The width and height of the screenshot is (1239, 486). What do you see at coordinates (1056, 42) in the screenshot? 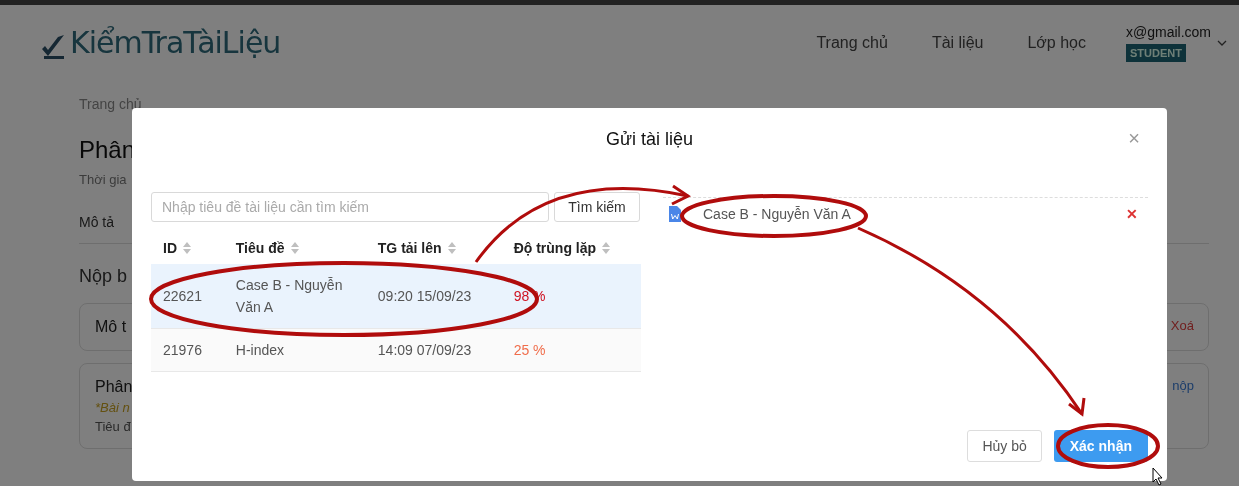
I see `nav-link: Lớp học` at bounding box center [1056, 42].